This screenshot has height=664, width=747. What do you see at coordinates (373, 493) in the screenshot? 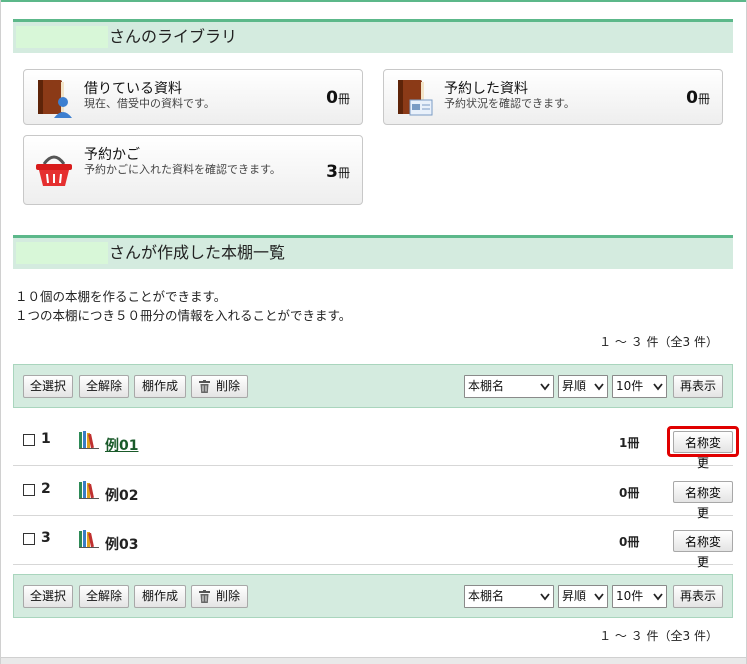
I see `shelf-row: 2 例02 0冊 名称変更` at bounding box center [373, 493].